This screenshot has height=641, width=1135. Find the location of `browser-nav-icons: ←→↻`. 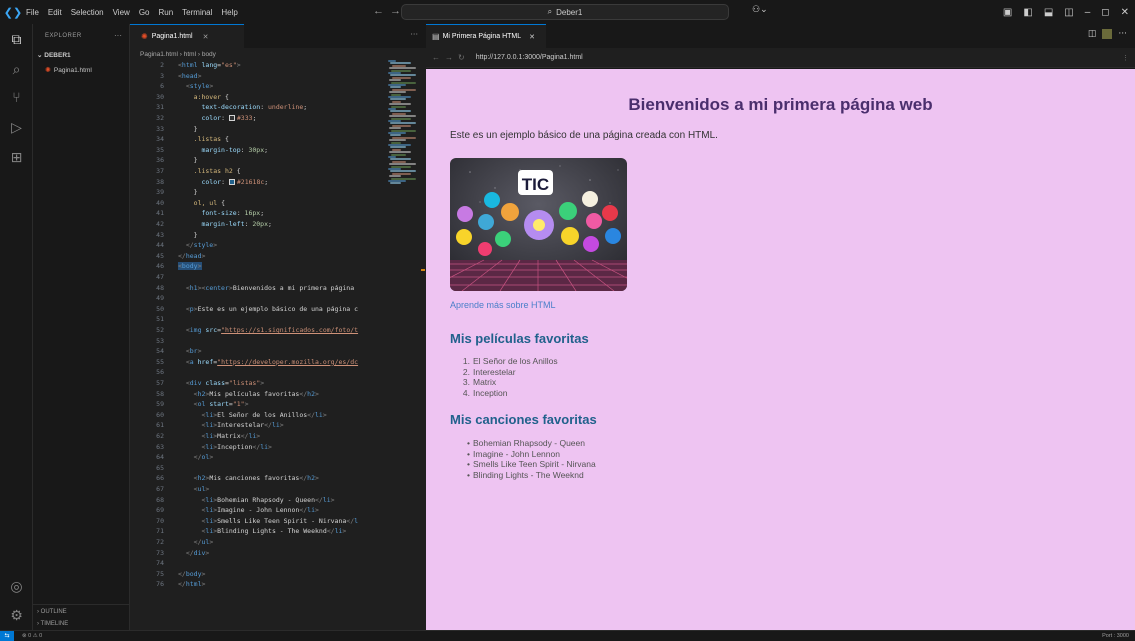

browser-nav-icons: ←→↻ is located at coordinates (451, 57).